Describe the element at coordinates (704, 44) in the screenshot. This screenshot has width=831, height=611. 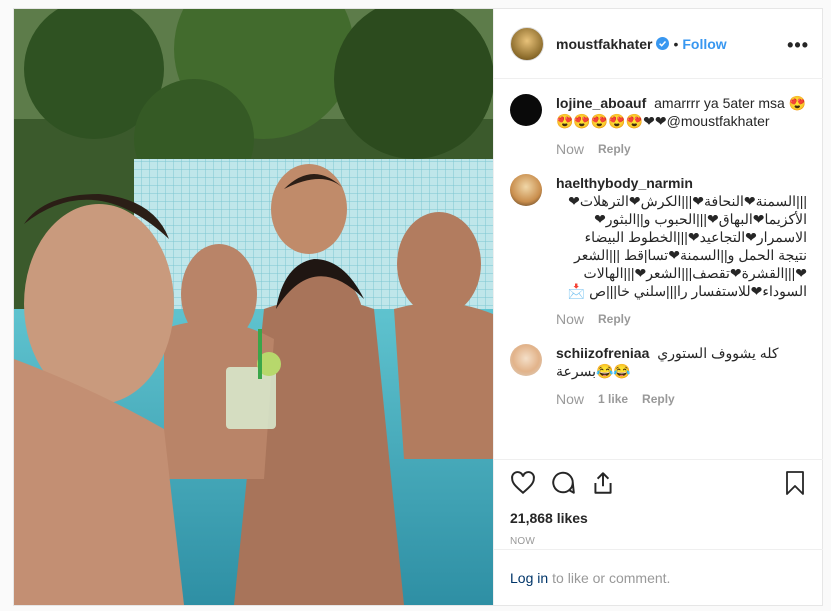
I see `follow-button: Follow` at that location.